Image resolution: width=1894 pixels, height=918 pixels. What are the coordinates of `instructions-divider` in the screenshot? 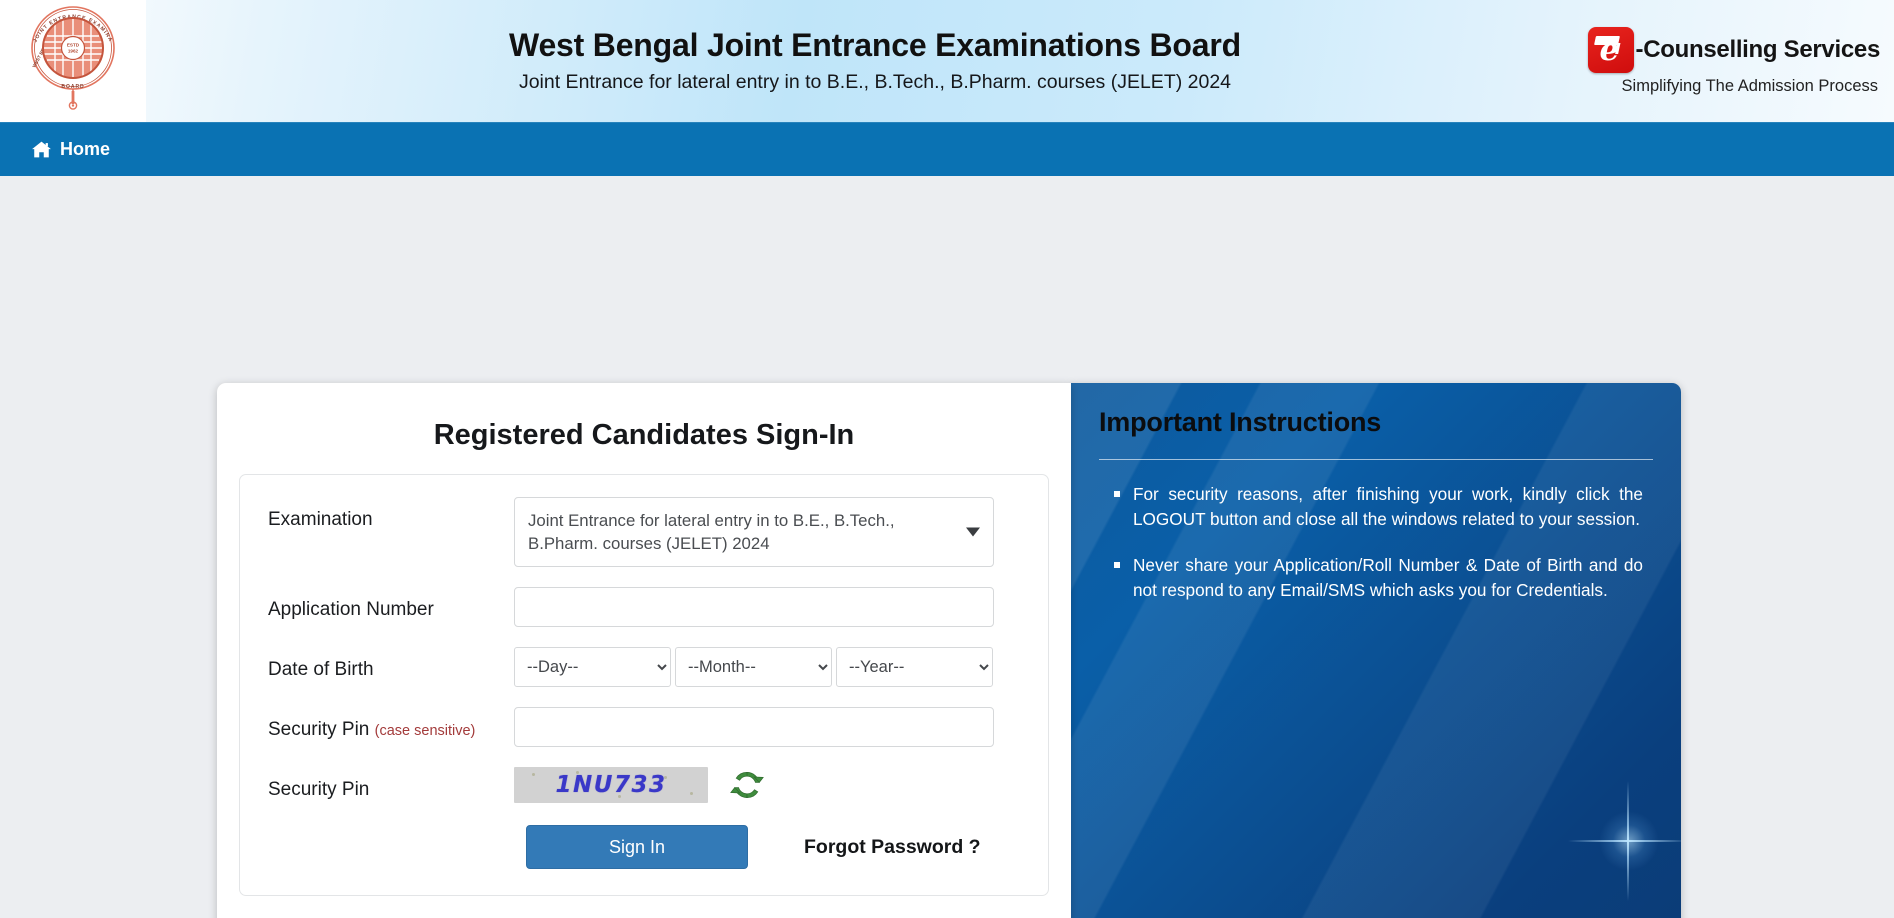 It's located at (1376, 459).